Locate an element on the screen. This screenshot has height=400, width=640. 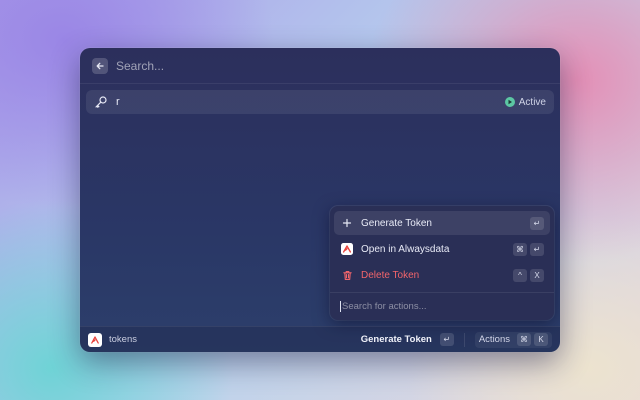
shortcut-key: K is located at coordinates (541, 339).